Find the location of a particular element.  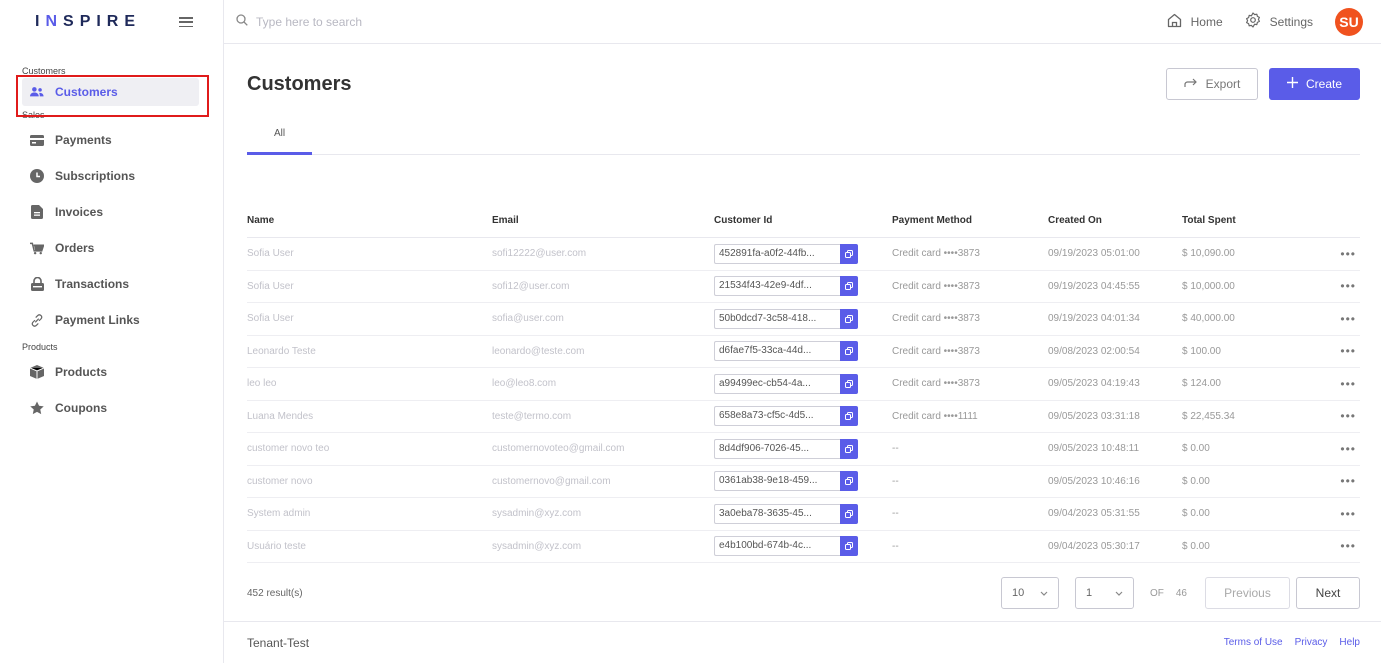

cell-email: sofi12@user.com is located at coordinates (531, 286).